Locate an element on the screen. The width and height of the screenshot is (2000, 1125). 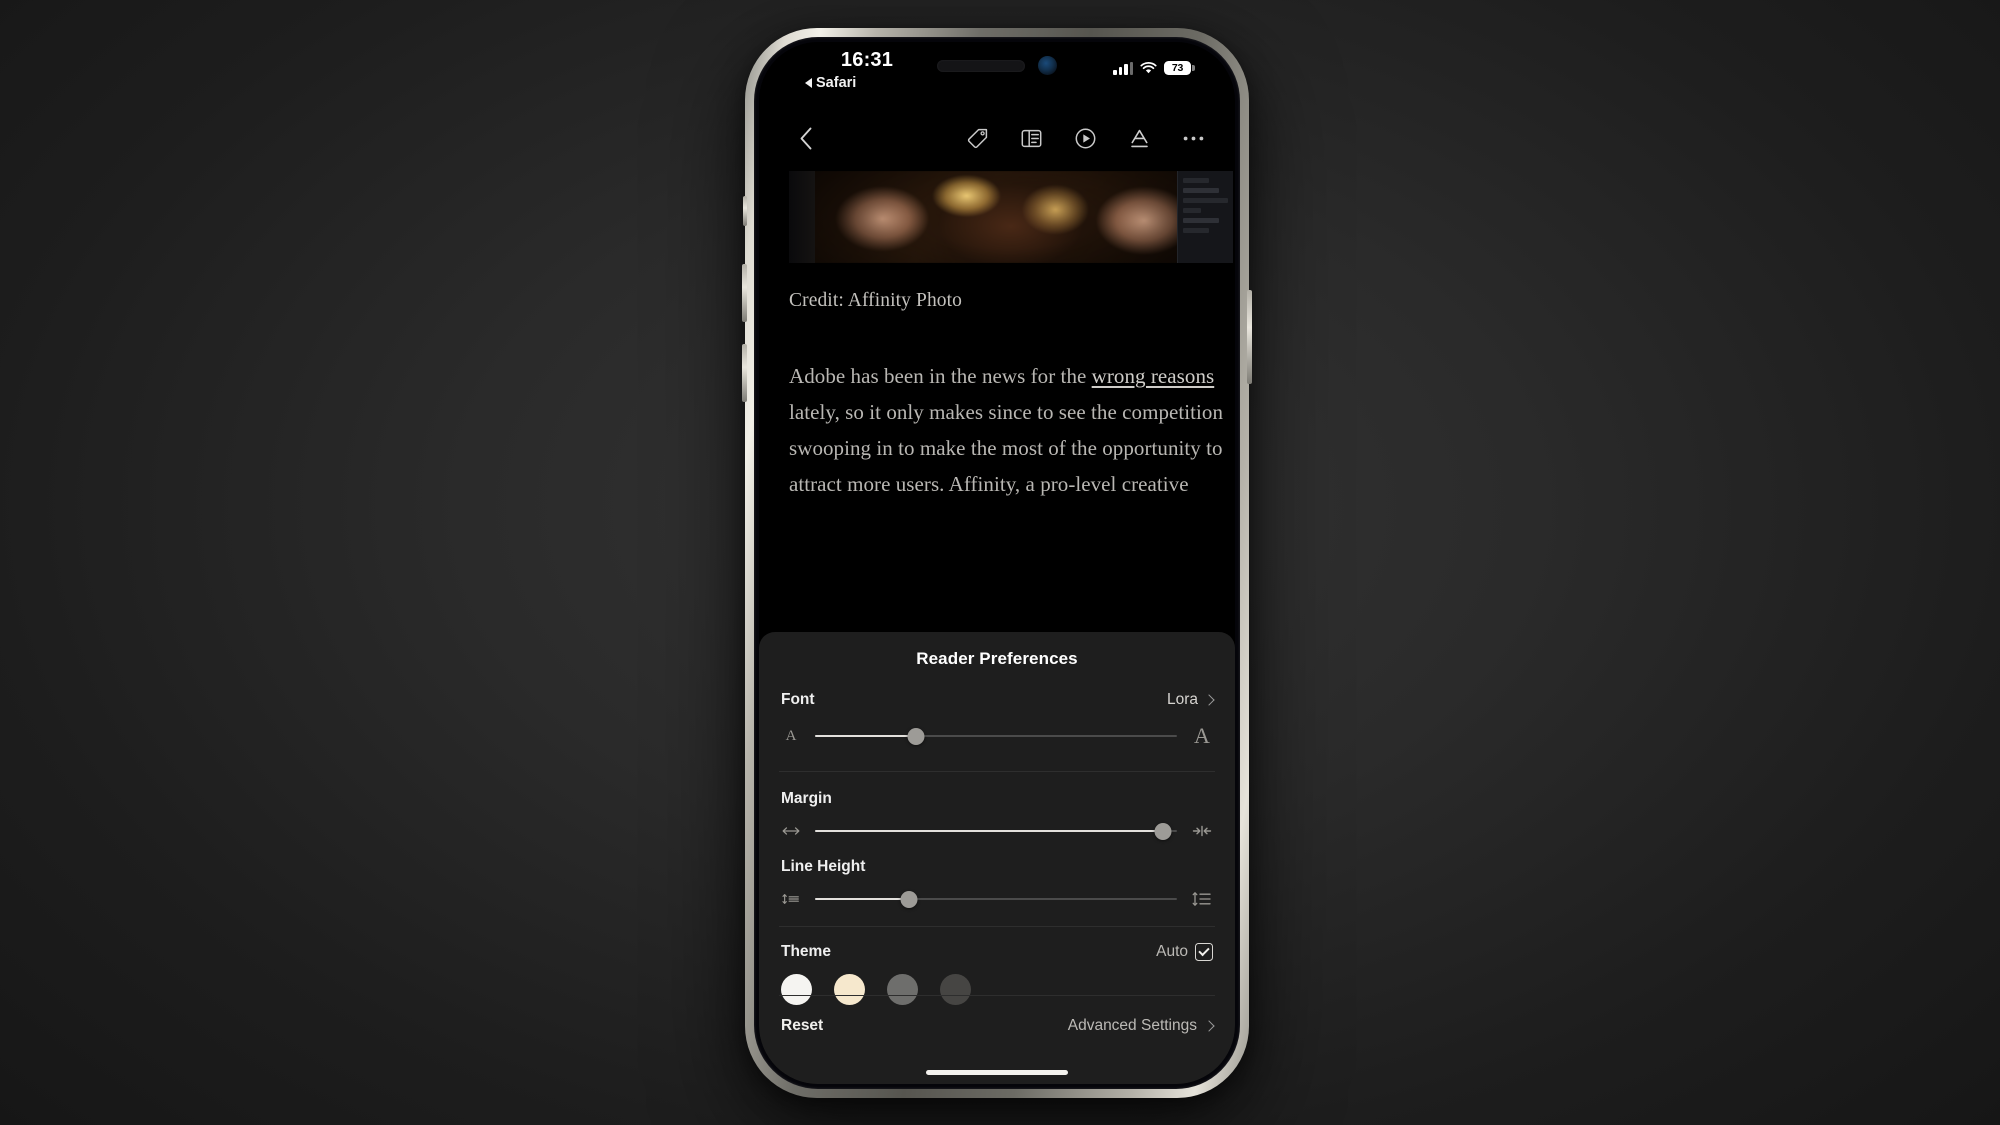
line-height-small-icon is located at coordinates (791, 899).